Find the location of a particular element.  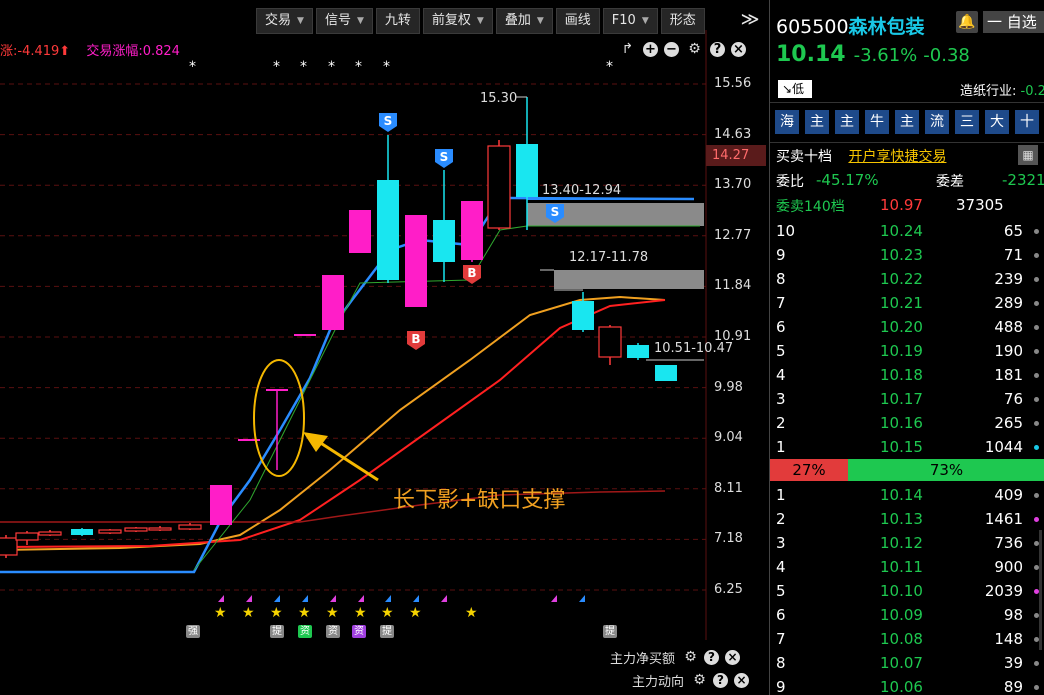

order-price: 10.17 is located at coordinates (901, 399).